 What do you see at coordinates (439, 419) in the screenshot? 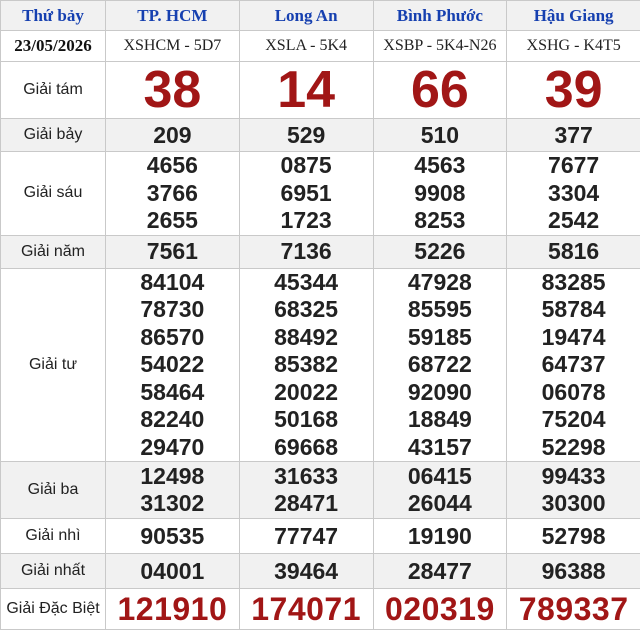
I see `prize-number: 18849` at bounding box center [439, 419].